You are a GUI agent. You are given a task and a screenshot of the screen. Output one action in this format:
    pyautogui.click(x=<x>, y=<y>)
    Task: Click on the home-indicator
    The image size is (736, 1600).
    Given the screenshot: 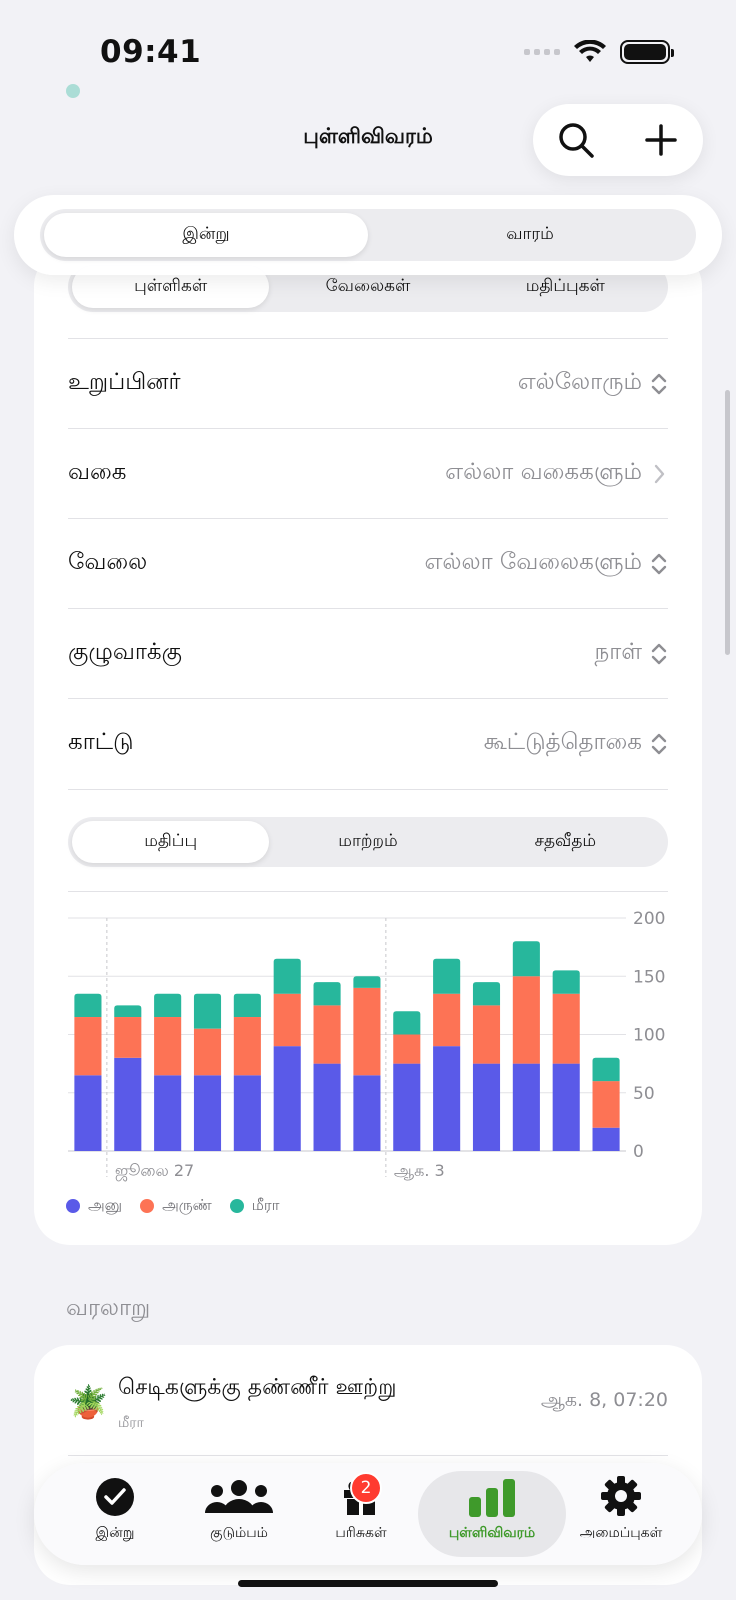 What is the action you would take?
    pyautogui.click(x=368, y=1583)
    